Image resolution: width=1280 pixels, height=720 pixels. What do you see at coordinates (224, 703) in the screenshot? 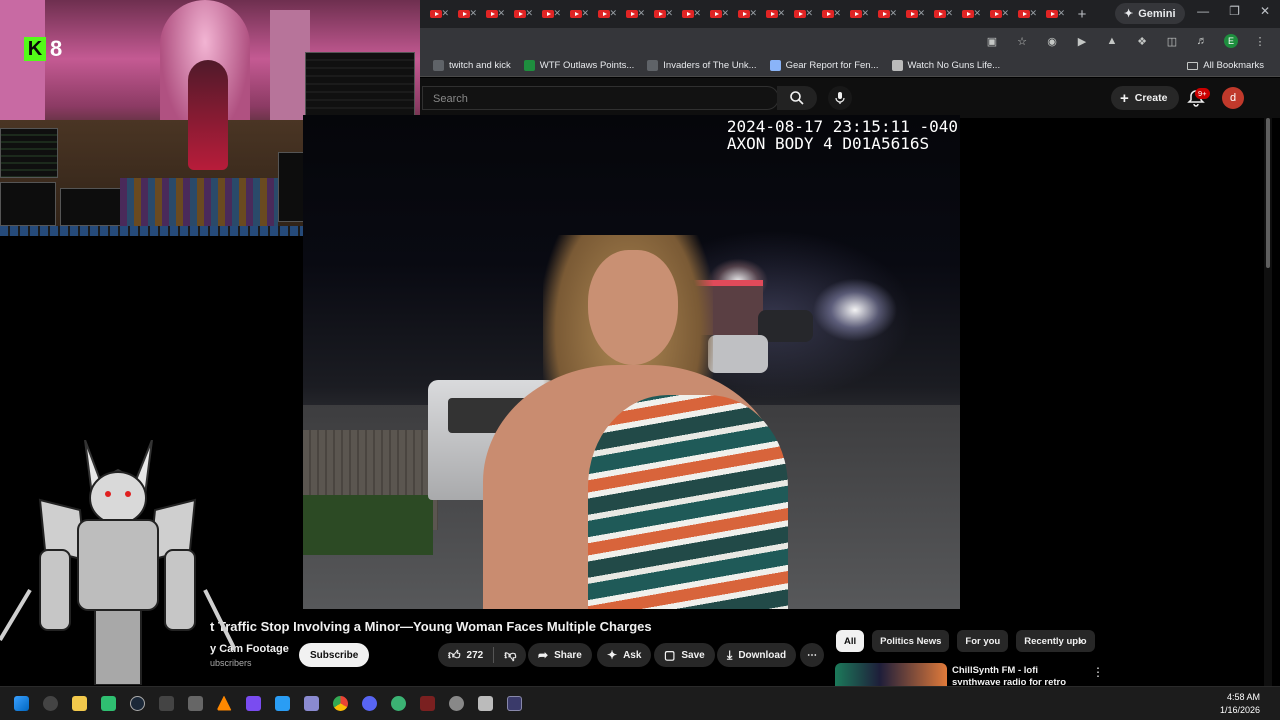
I see `vlc-icon` at bounding box center [224, 703].